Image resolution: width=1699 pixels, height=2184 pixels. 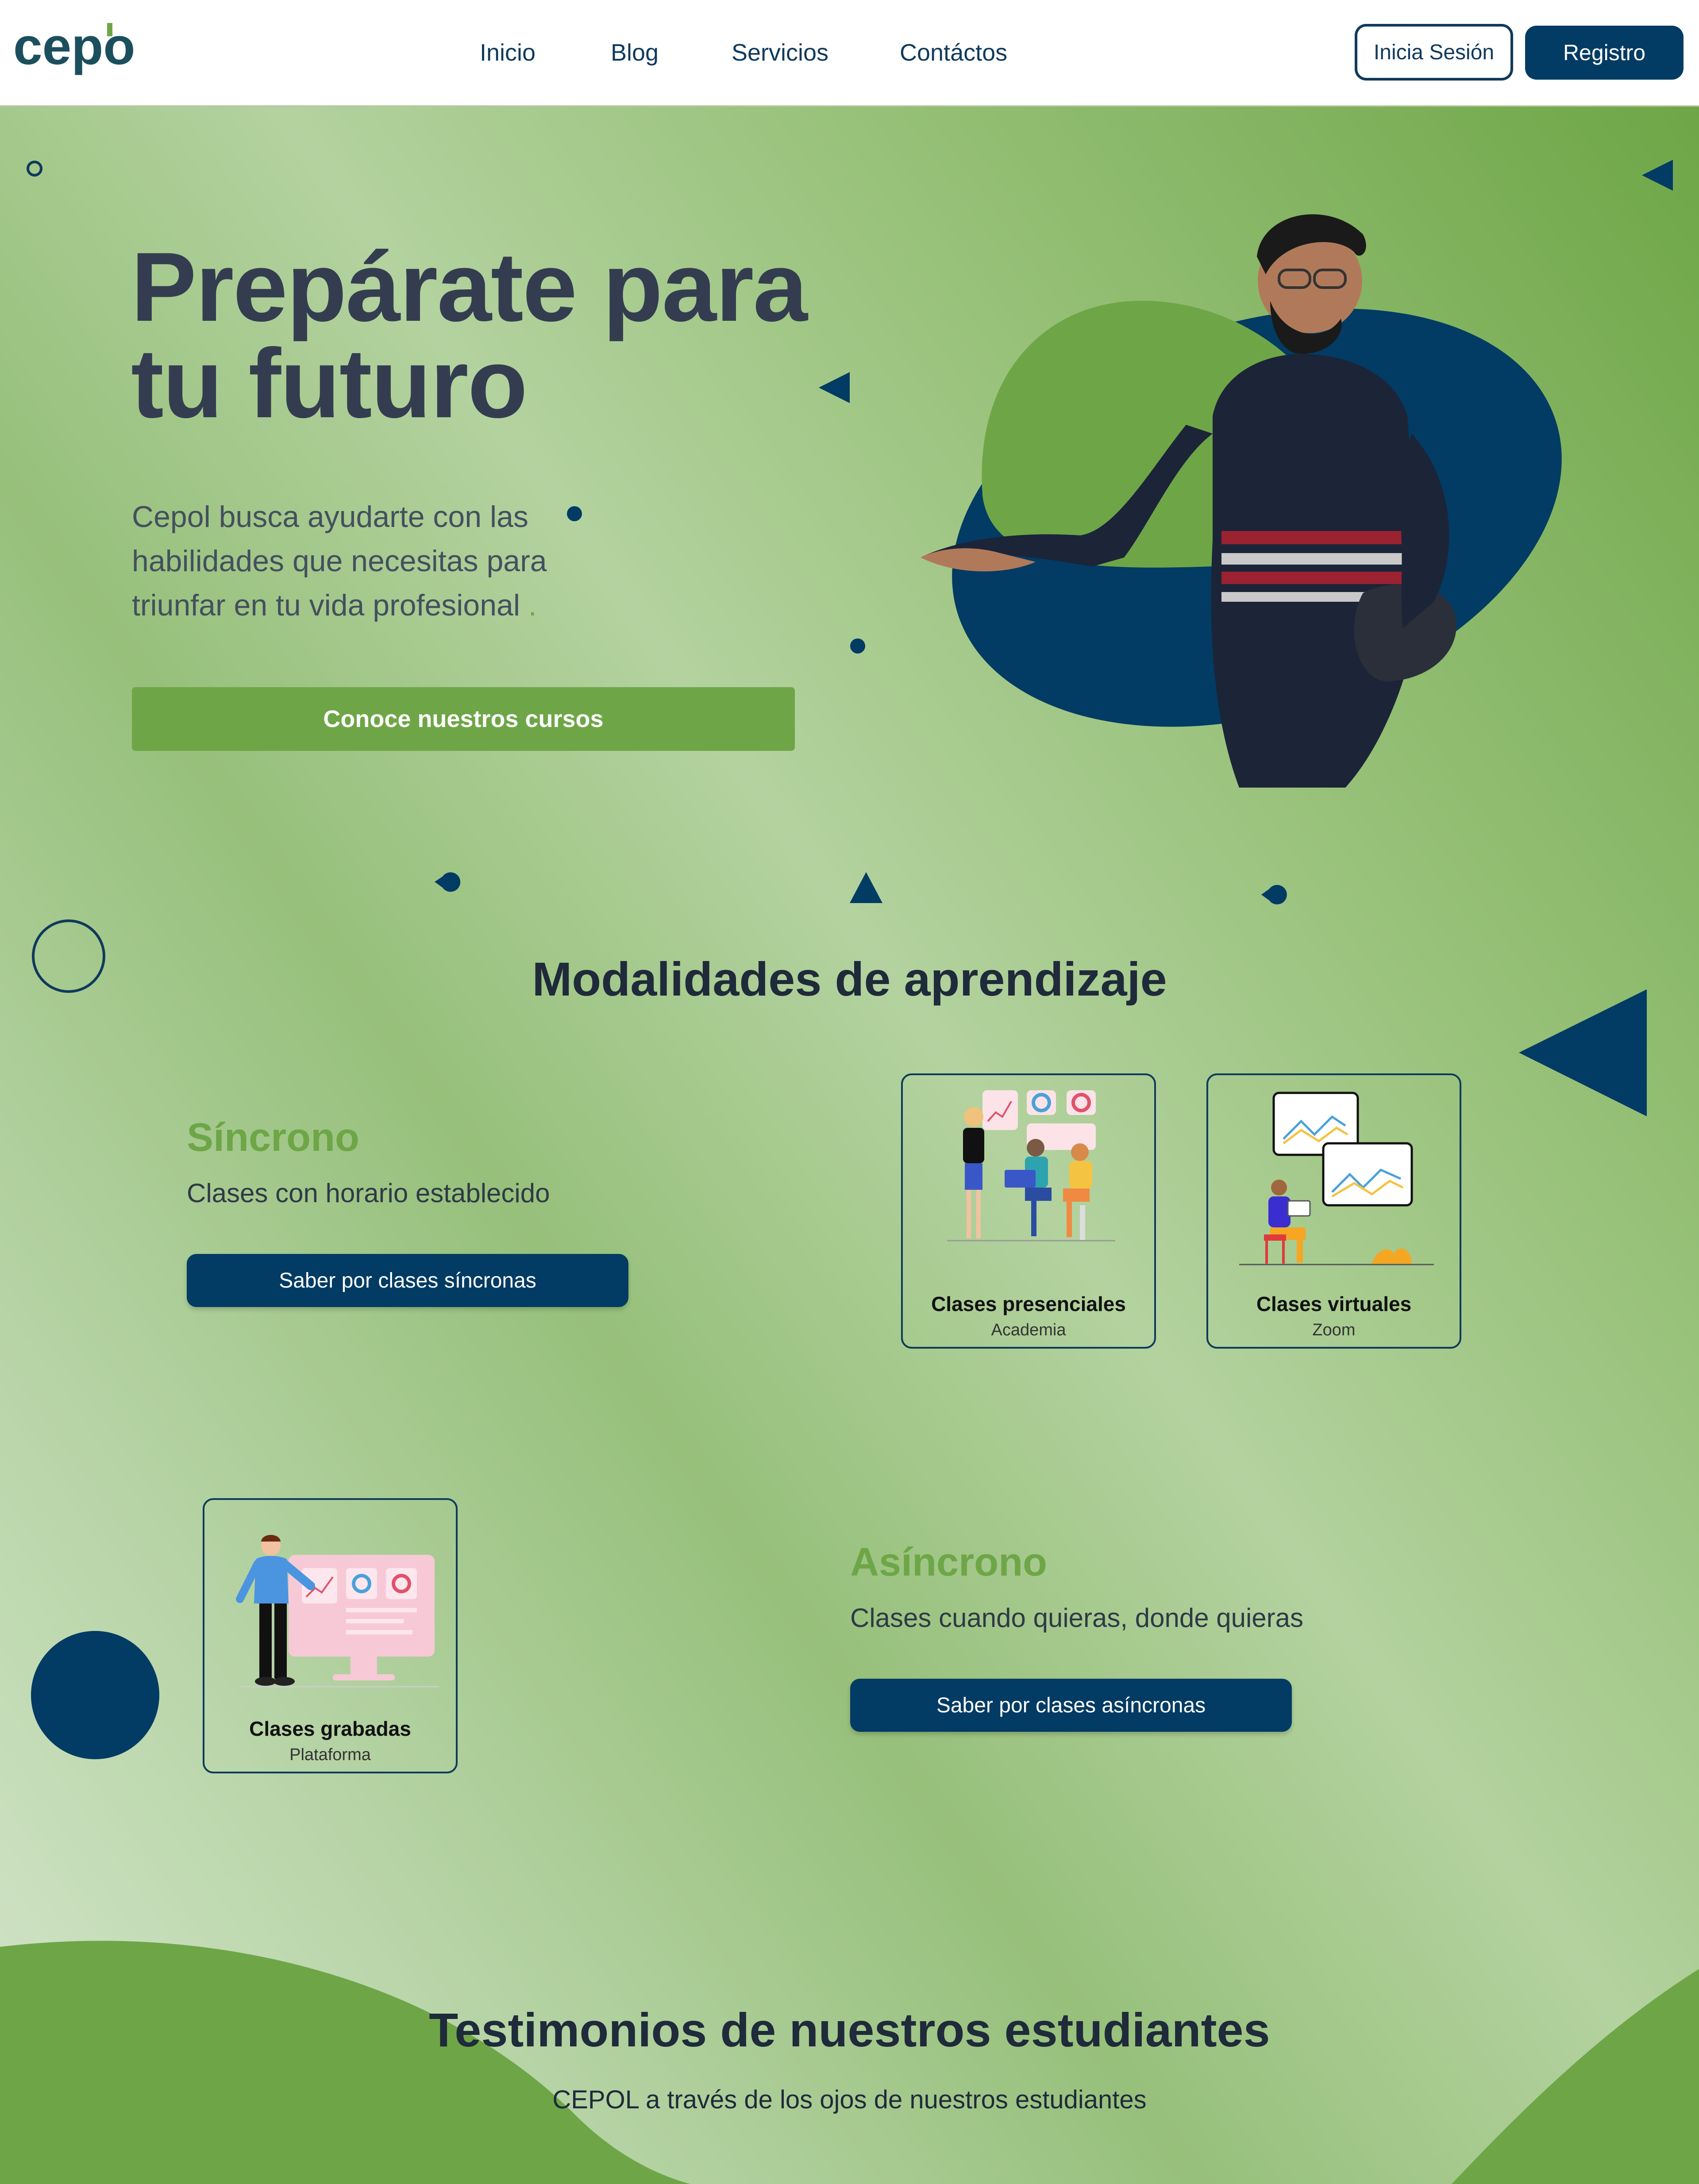 What do you see at coordinates (273, 1137) in the screenshot?
I see `sincrono-heading: Síncrono` at bounding box center [273, 1137].